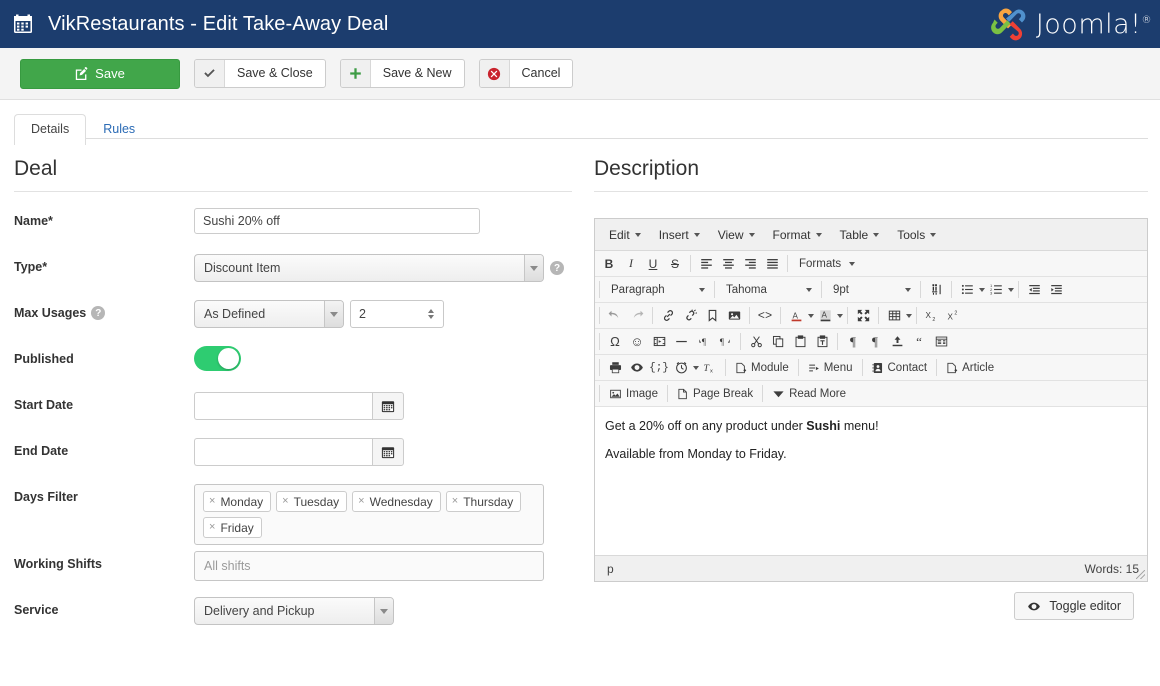 The image size is (1160, 686). Describe the element at coordinates (631, 264) in the screenshot. I see `italic-icon: I` at that location.